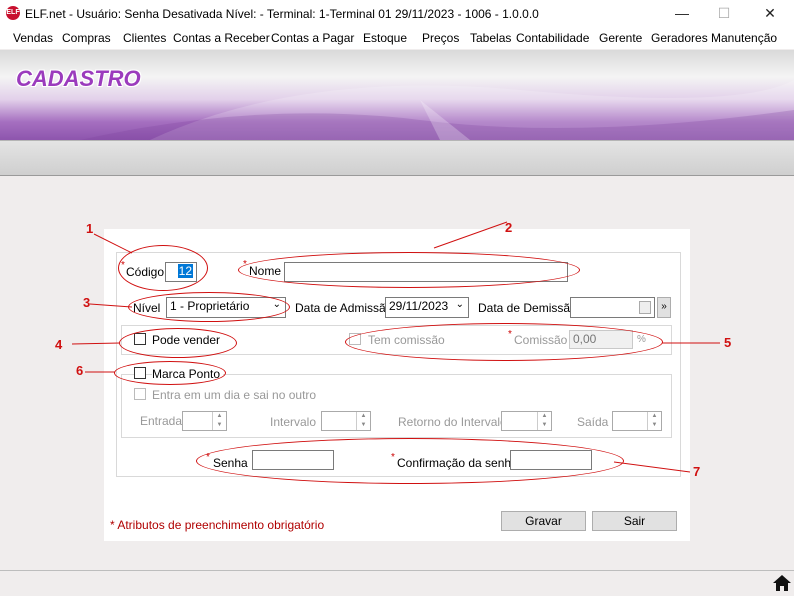 This screenshot has width=794, height=596. What do you see at coordinates (724, 13) in the screenshot?
I see `maximize-button: ☐` at bounding box center [724, 13].